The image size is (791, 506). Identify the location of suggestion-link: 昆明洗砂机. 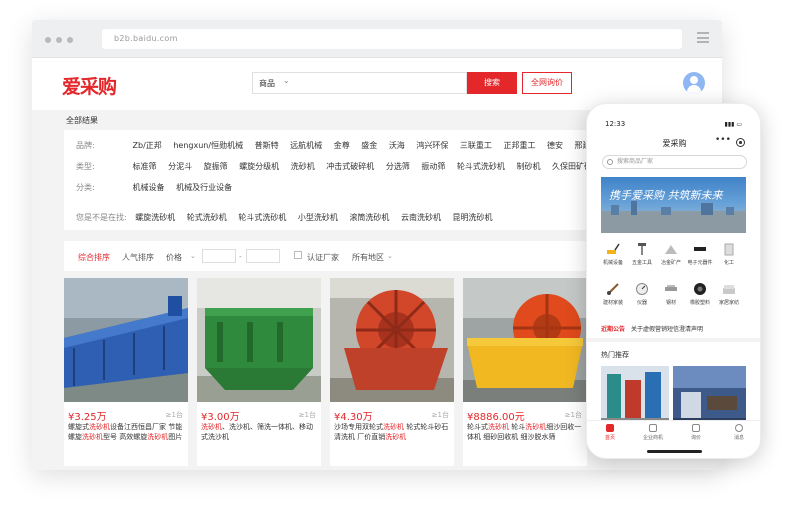
(473, 217).